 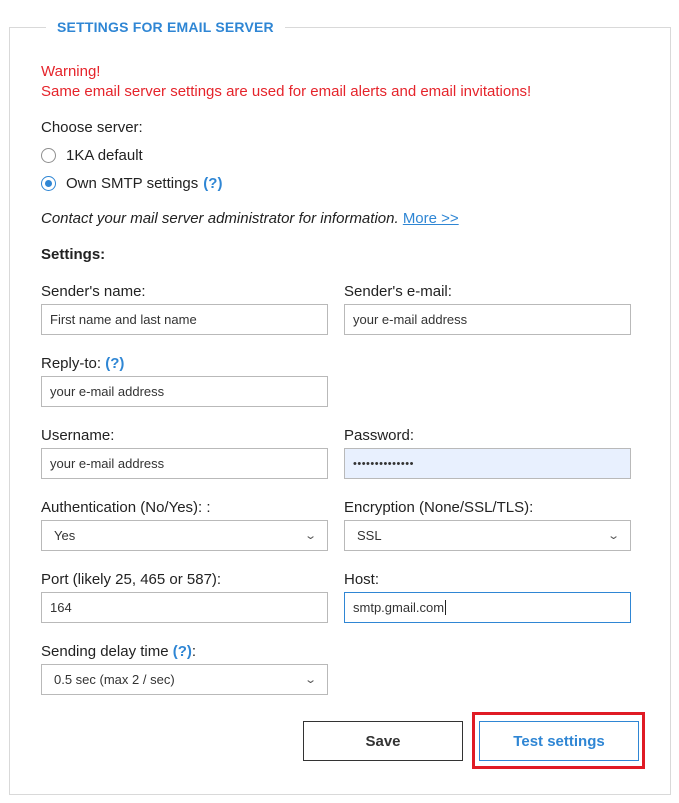 I want to click on port-input: 164, so click(x=184, y=607).